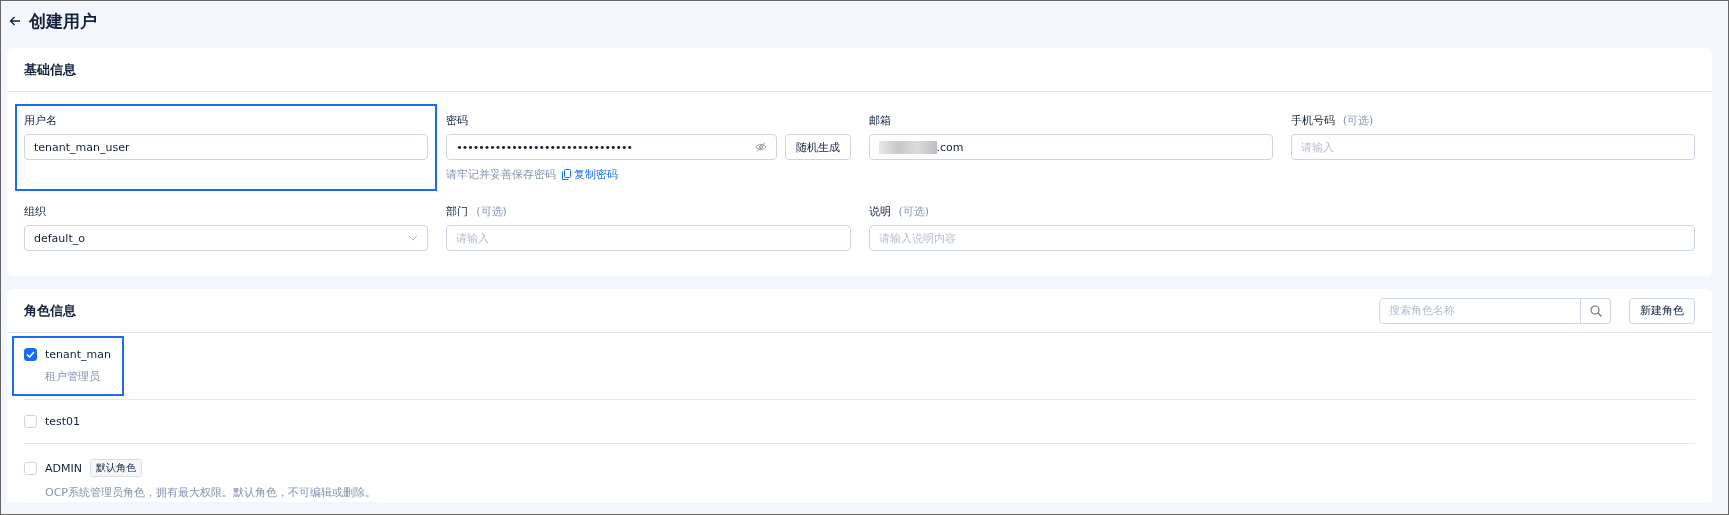 This screenshot has height=515, width=1729. I want to click on password-field: ••••••••••••••••••••••••••••••••, so click(611, 147).